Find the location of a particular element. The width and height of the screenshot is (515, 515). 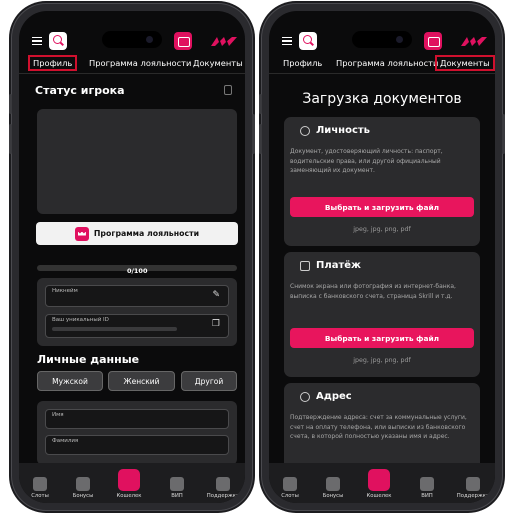

user-id-value is located at coordinates (114, 329).